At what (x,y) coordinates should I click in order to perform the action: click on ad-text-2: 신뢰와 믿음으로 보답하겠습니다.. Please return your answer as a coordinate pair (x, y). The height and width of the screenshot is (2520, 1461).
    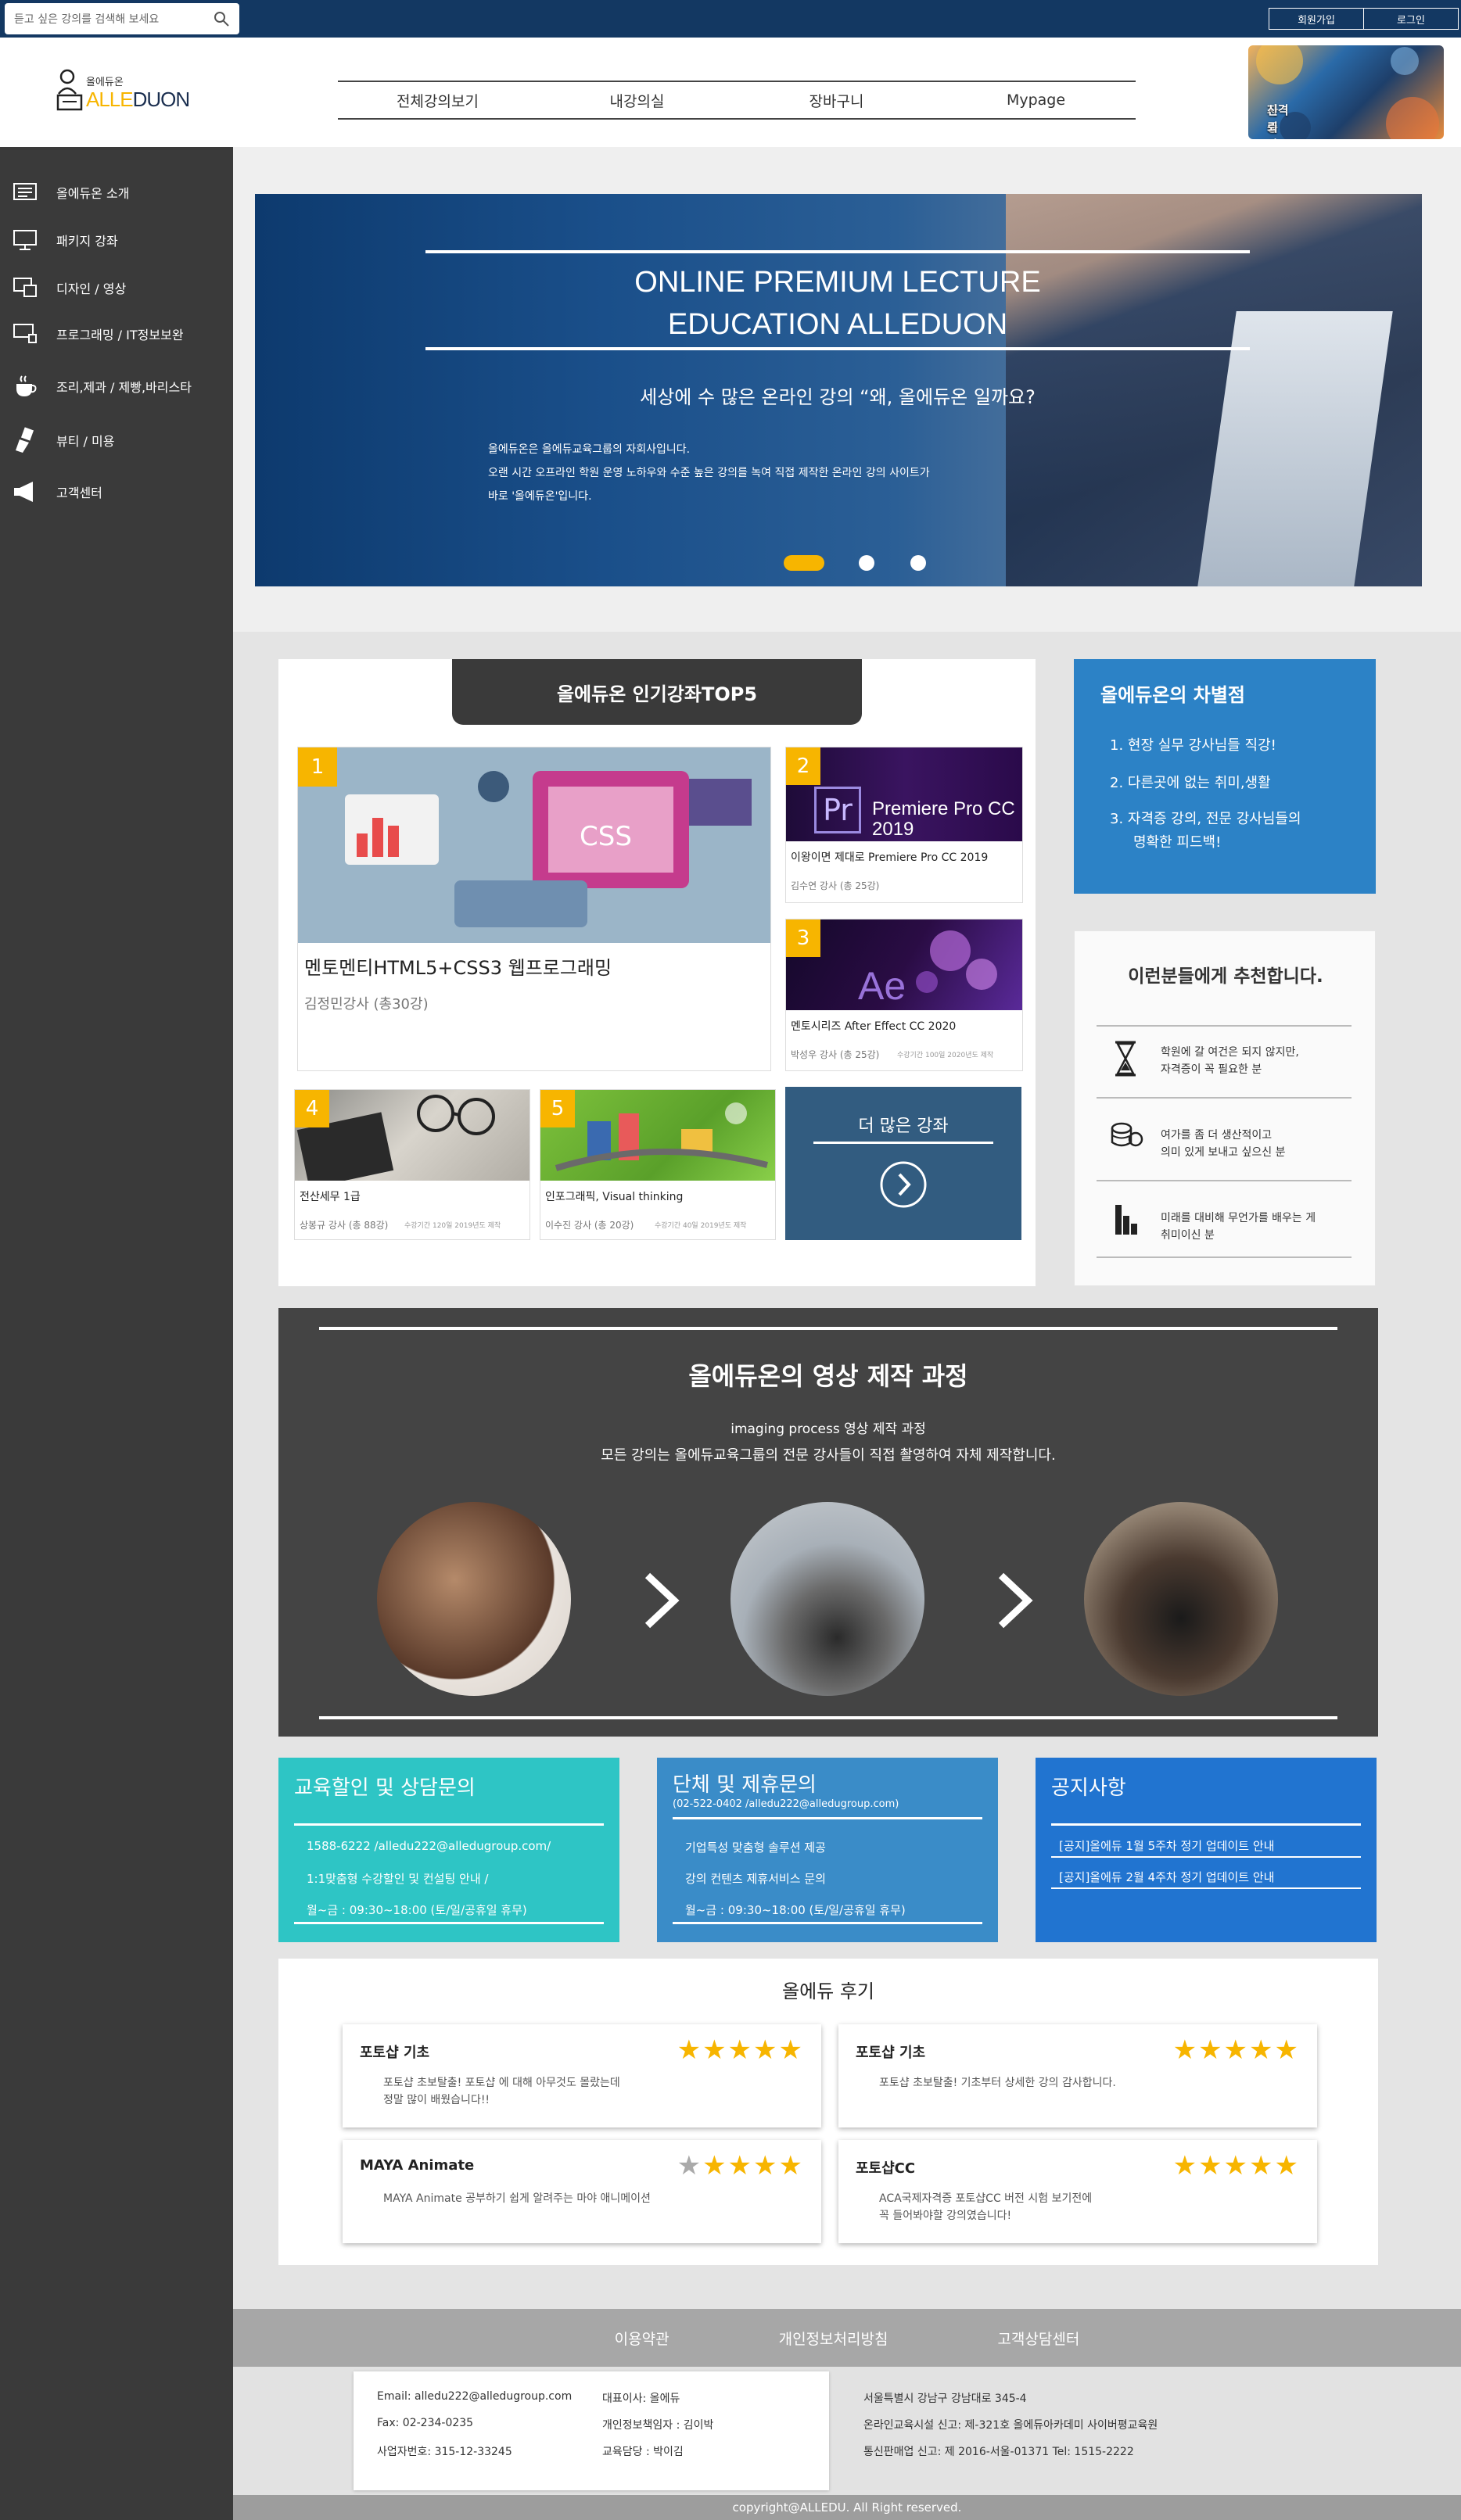
    Looking at the image, I should click on (1272, 121).